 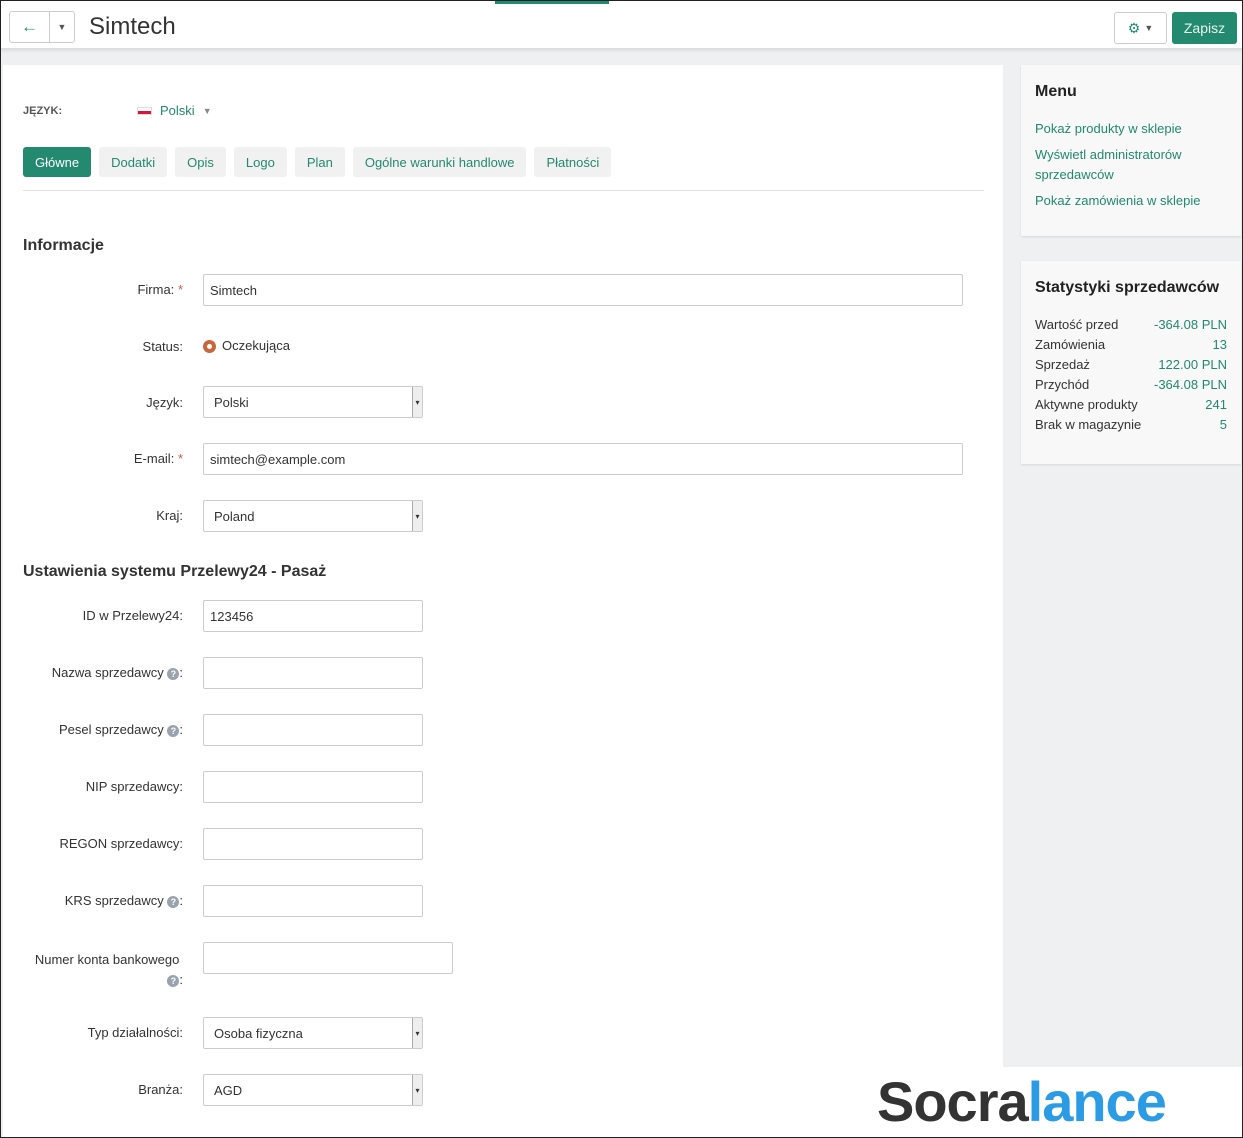 I want to click on branza-select: AGD, so click(x=313, y=1090).